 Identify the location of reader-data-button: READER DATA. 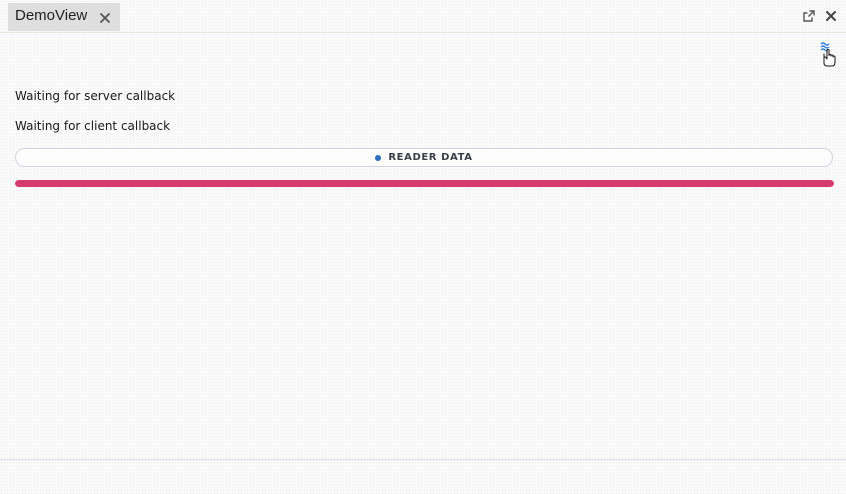
(424, 157).